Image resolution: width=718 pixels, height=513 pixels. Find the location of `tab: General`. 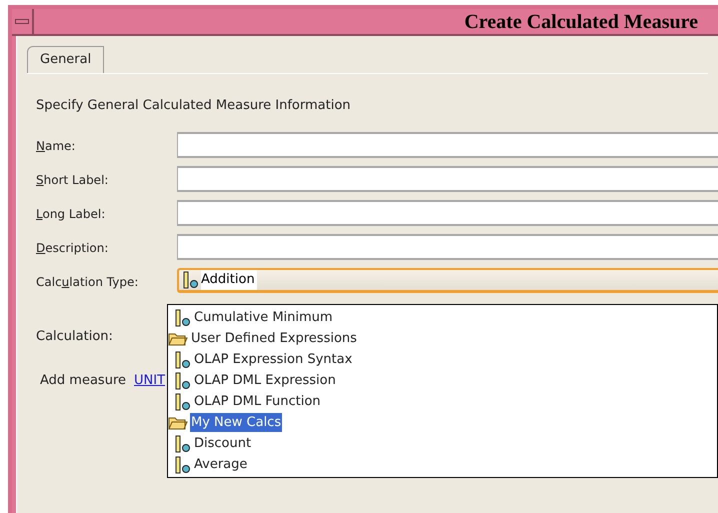

tab: General is located at coordinates (65, 59).